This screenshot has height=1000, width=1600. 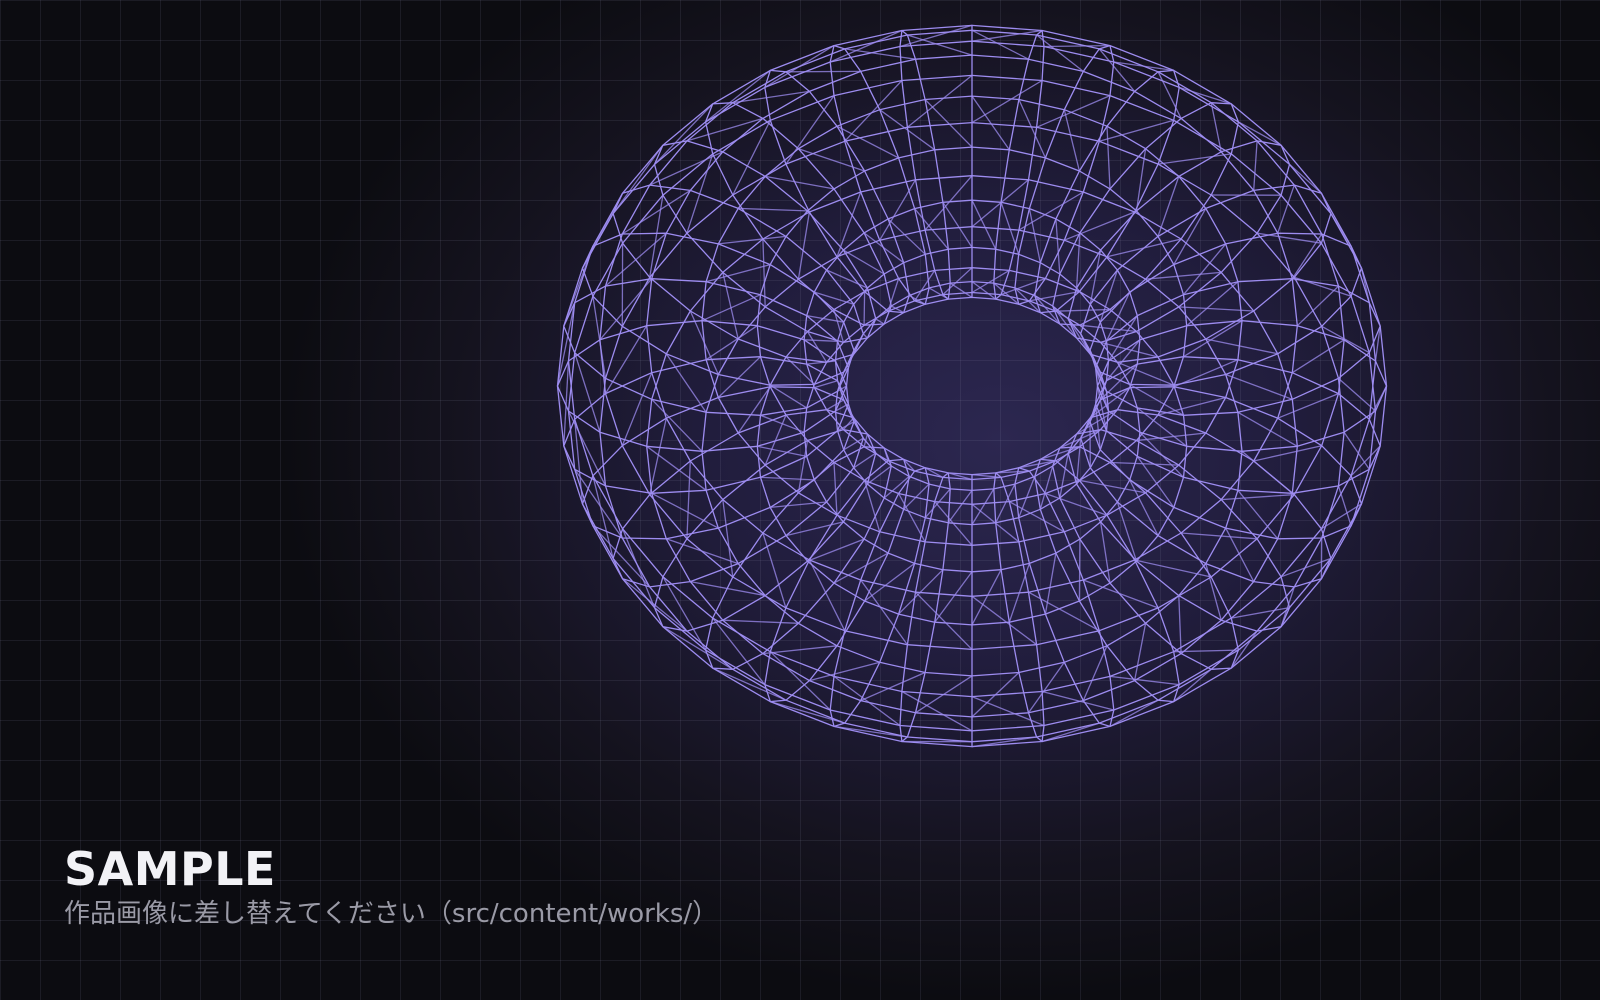 I want to click on caption-title: SAMPLE, so click(x=170, y=869).